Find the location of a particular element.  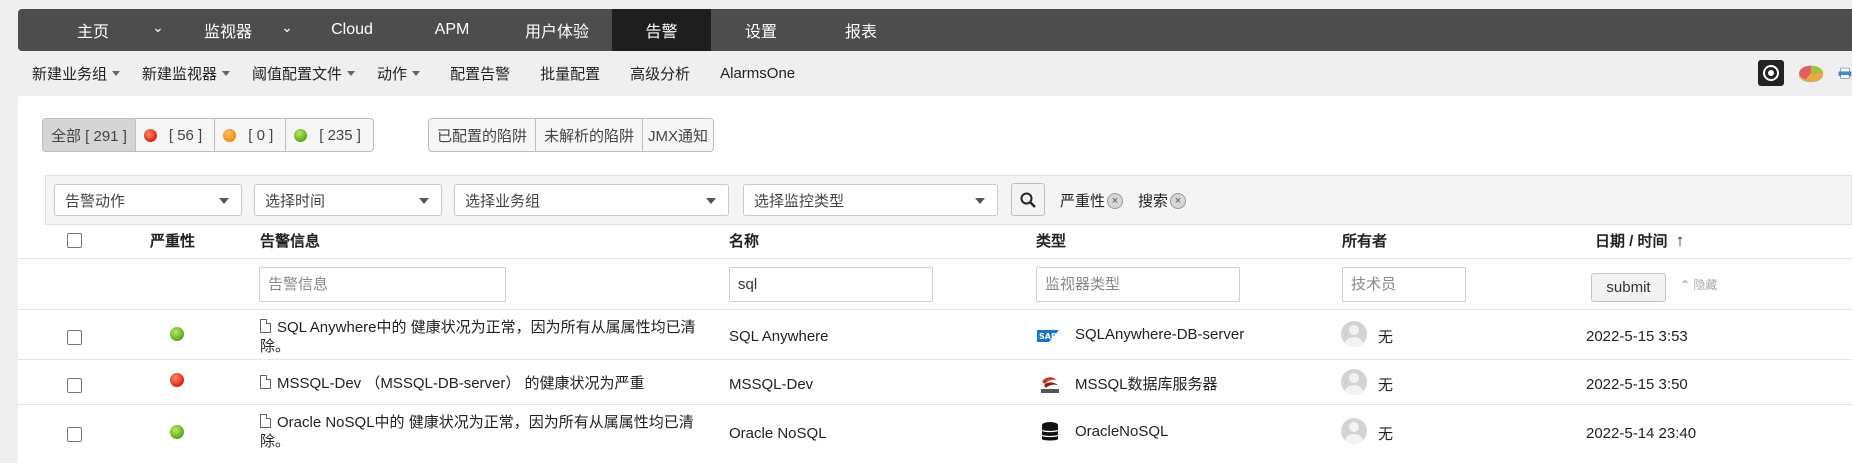

alarm-message: Oracle NoSQL中的 健康状况为正常，因为所有从属属性均已清 除。 is located at coordinates (490, 432).